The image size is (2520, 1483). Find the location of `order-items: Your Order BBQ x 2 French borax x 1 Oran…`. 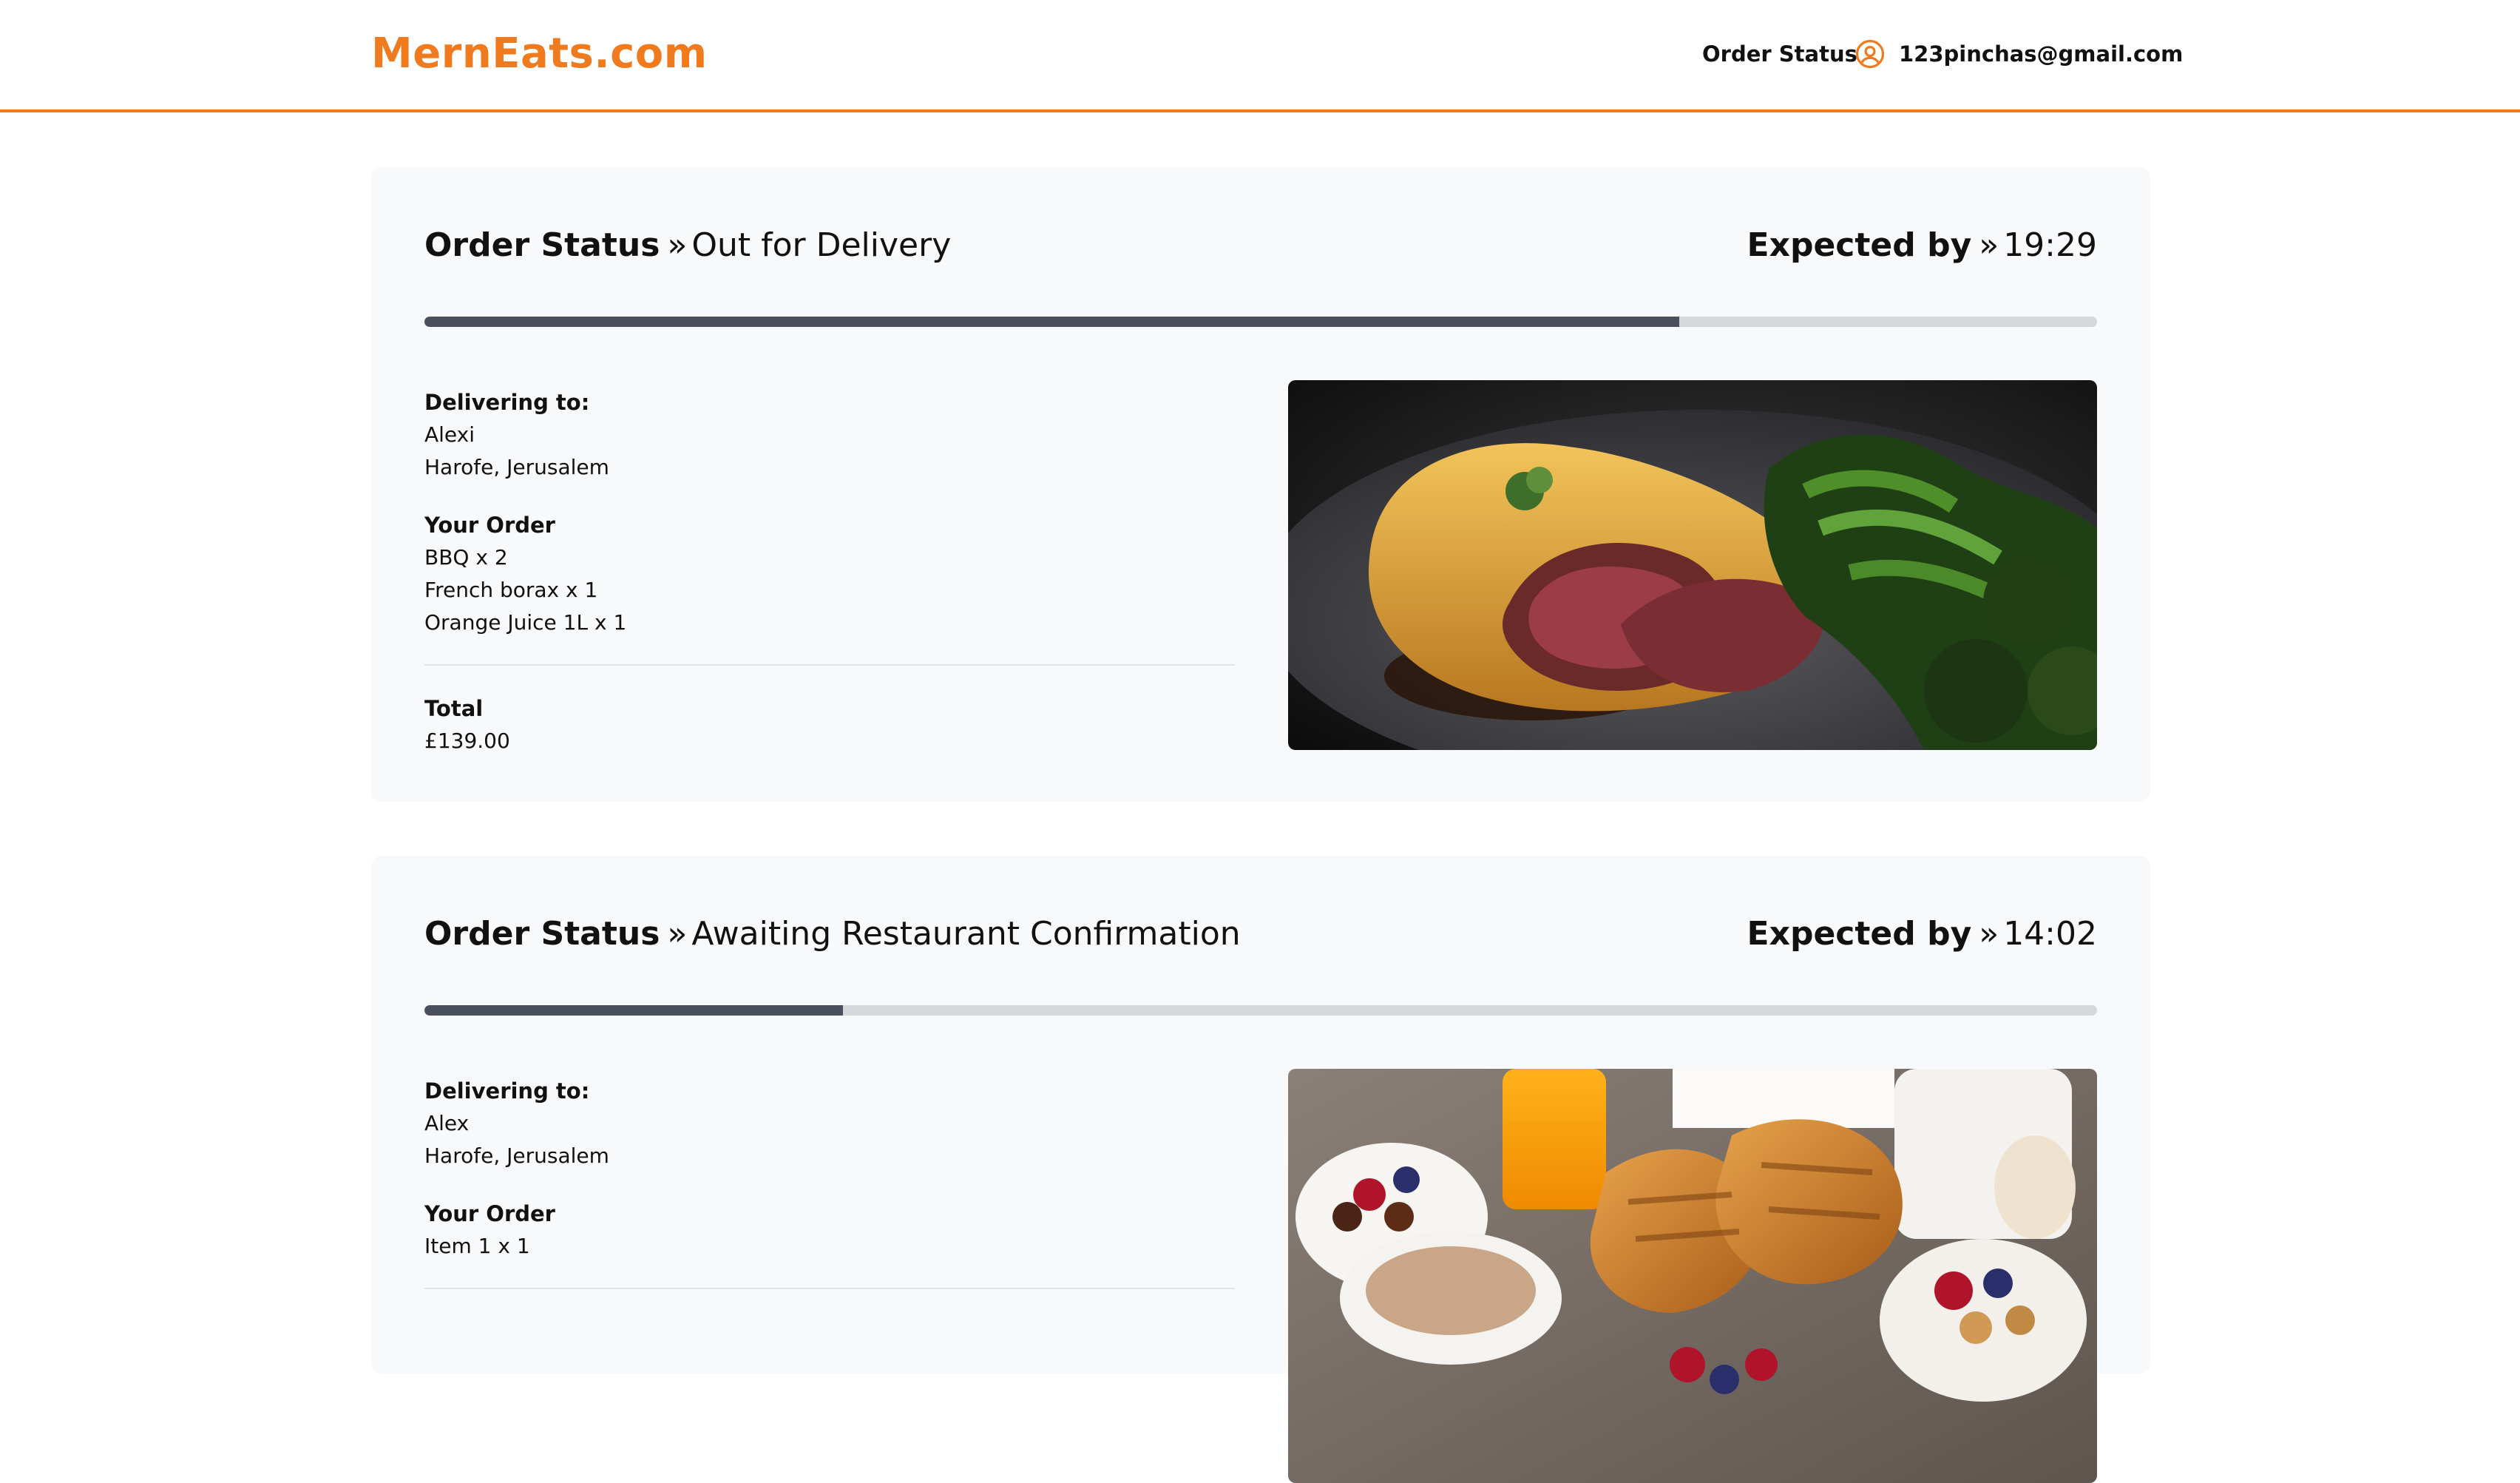

order-items: Your Order BBQ x 2 French borax x 1 Oran… is located at coordinates (829, 574).